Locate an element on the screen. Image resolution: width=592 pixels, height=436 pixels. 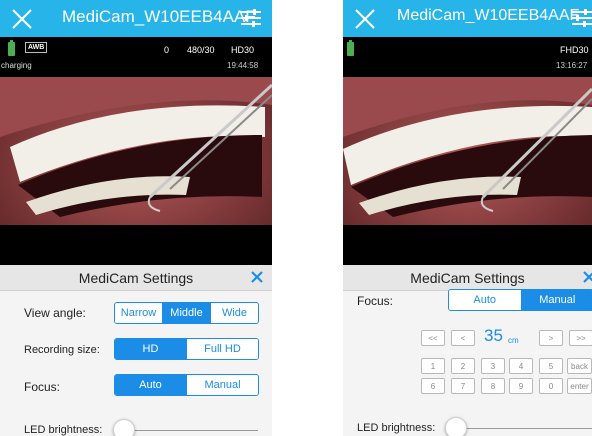
key-9: 9 is located at coordinates (521, 386).